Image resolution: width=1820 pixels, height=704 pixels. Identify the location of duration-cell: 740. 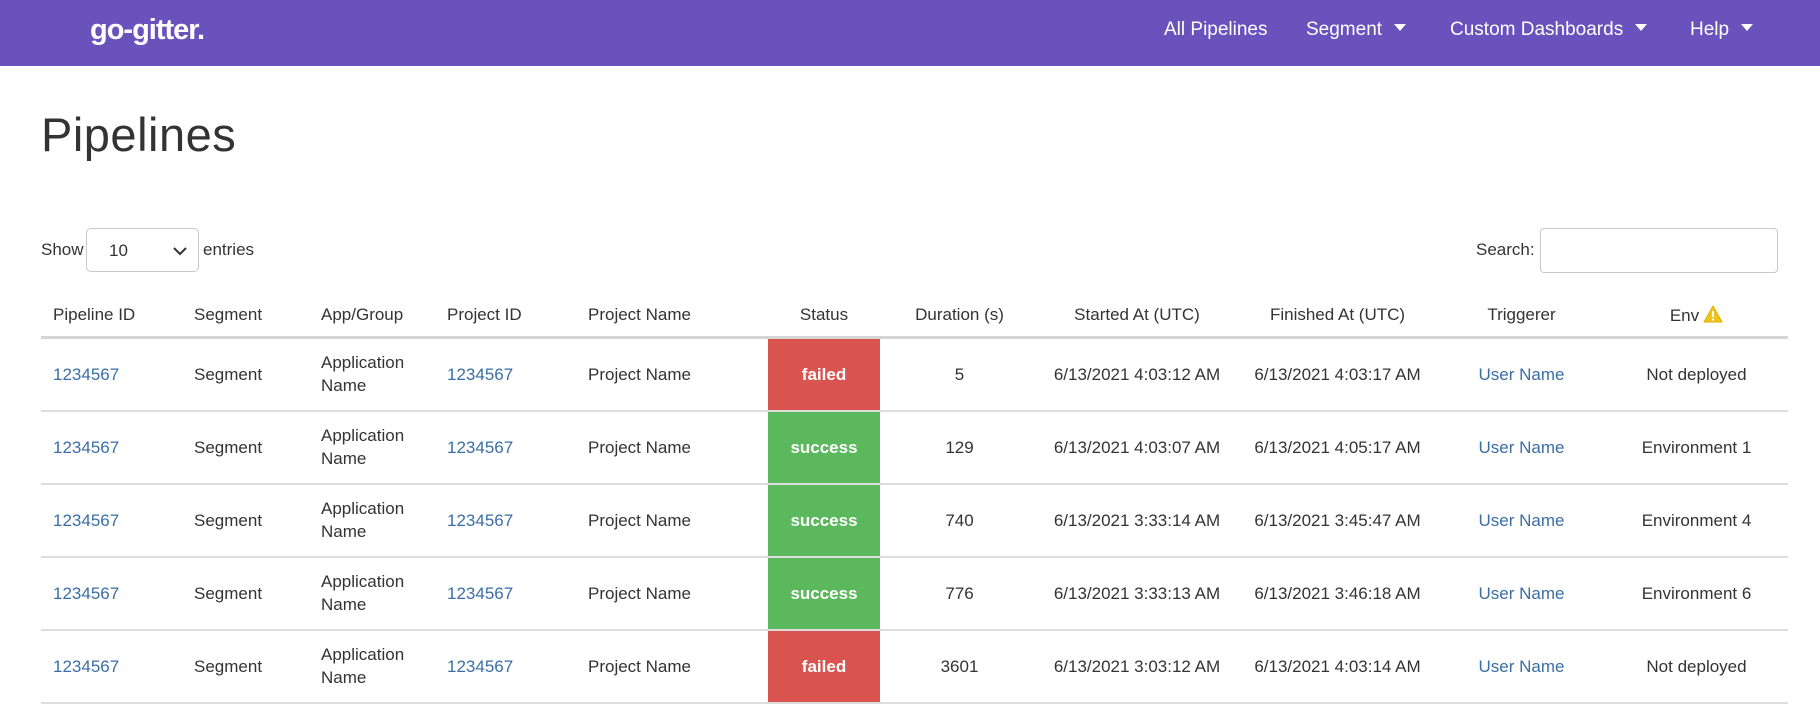
(959, 520).